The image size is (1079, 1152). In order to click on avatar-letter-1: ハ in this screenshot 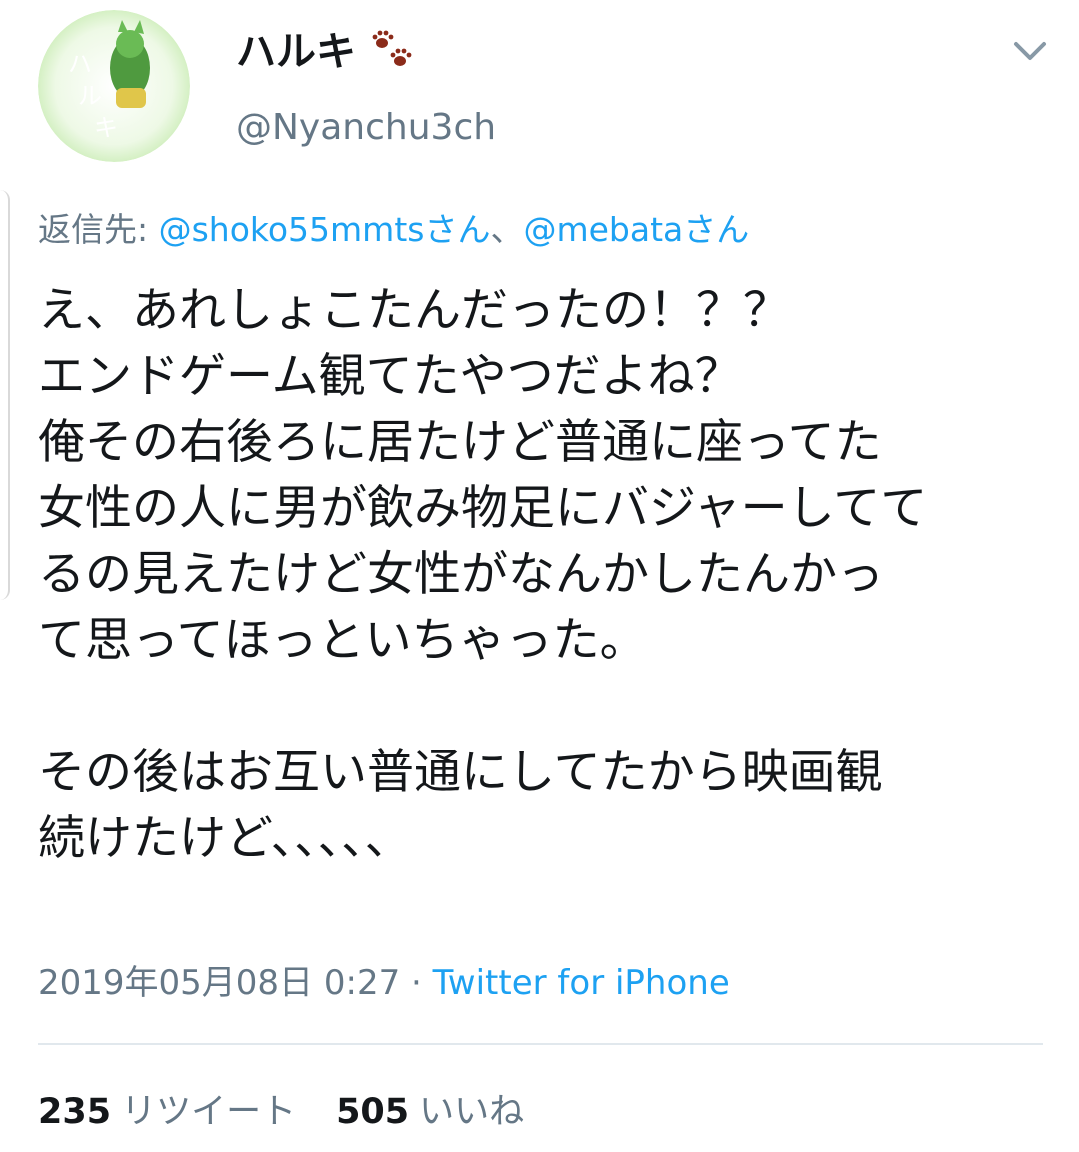, I will do `click(80, 64)`.